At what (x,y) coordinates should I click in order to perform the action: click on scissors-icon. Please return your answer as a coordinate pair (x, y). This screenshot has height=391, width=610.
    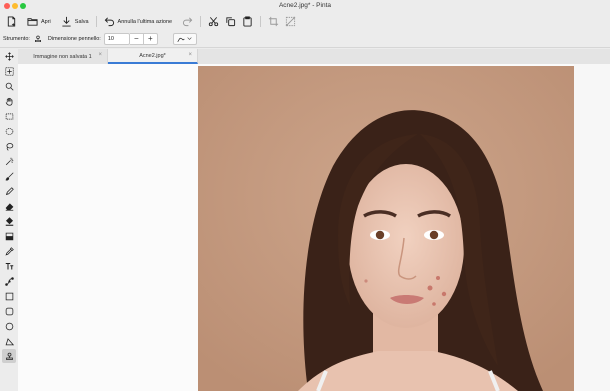
    Looking at the image, I should click on (213, 22).